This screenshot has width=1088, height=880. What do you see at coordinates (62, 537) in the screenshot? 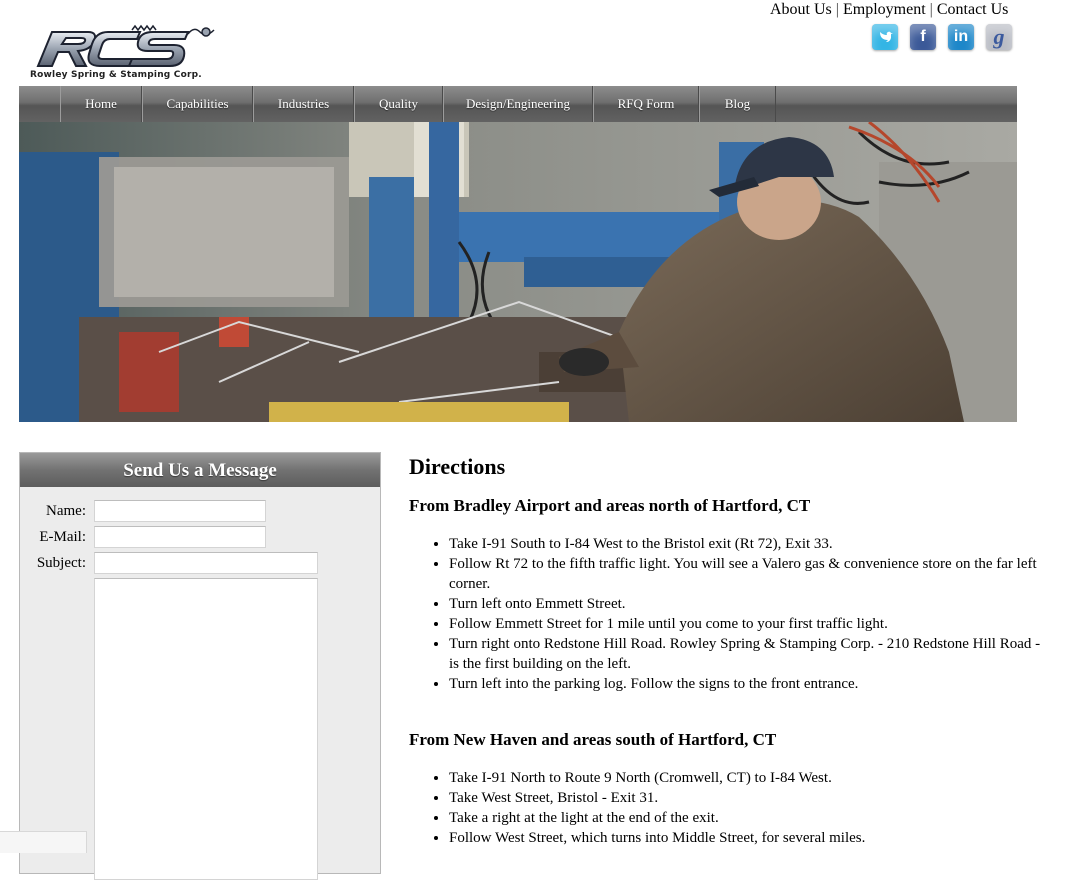
I see `email-label: E-Mail:` at bounding box center [62, 537].